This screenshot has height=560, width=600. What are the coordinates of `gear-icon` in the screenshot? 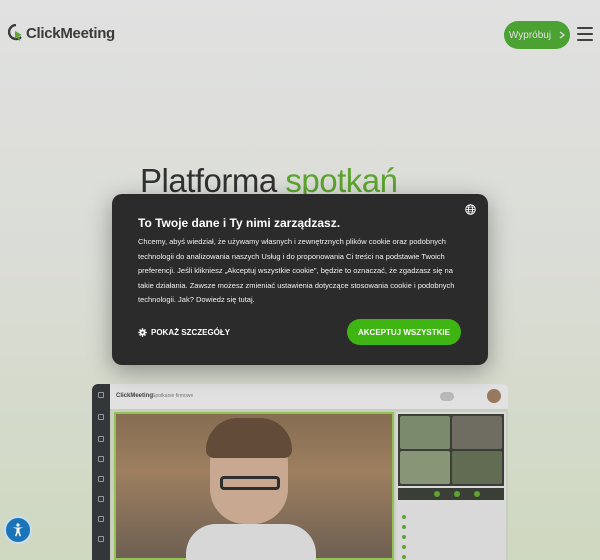 It's located at (142, 332).